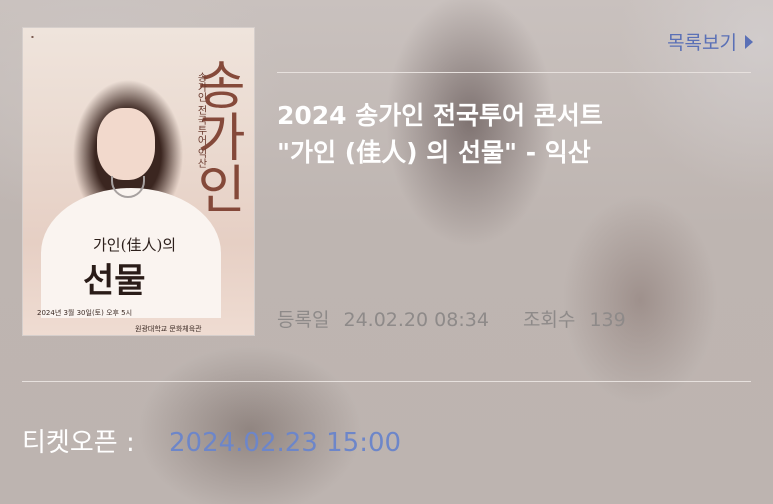 The width and height of the screenshot is (773, 504). Describe the element at coordinates (32, 36) in the screenshot. I see `poster-brand-mark: ▪` at that location.